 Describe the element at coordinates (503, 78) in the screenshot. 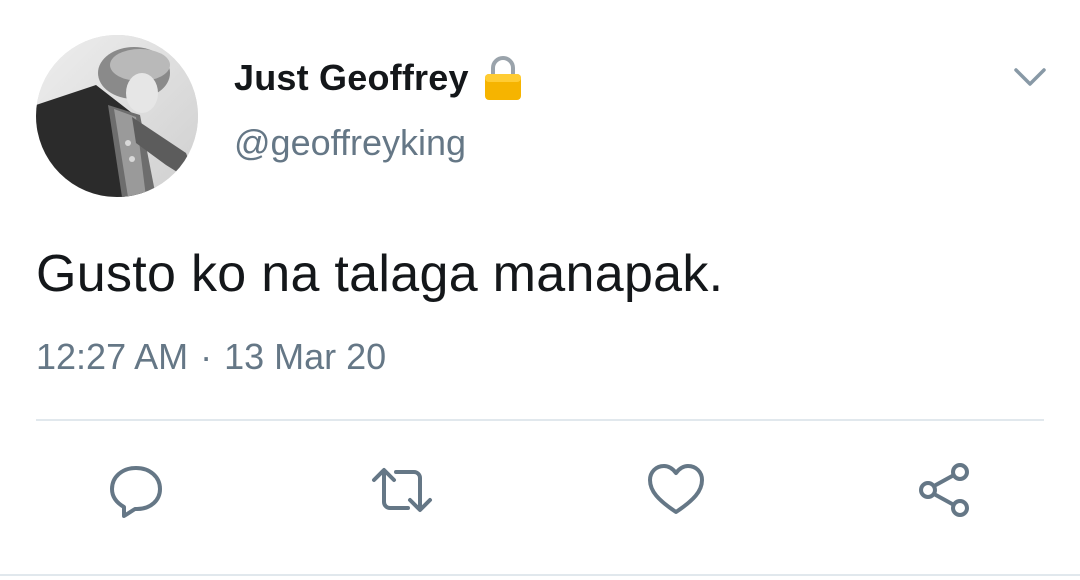

I see `lock-icon` at that location.